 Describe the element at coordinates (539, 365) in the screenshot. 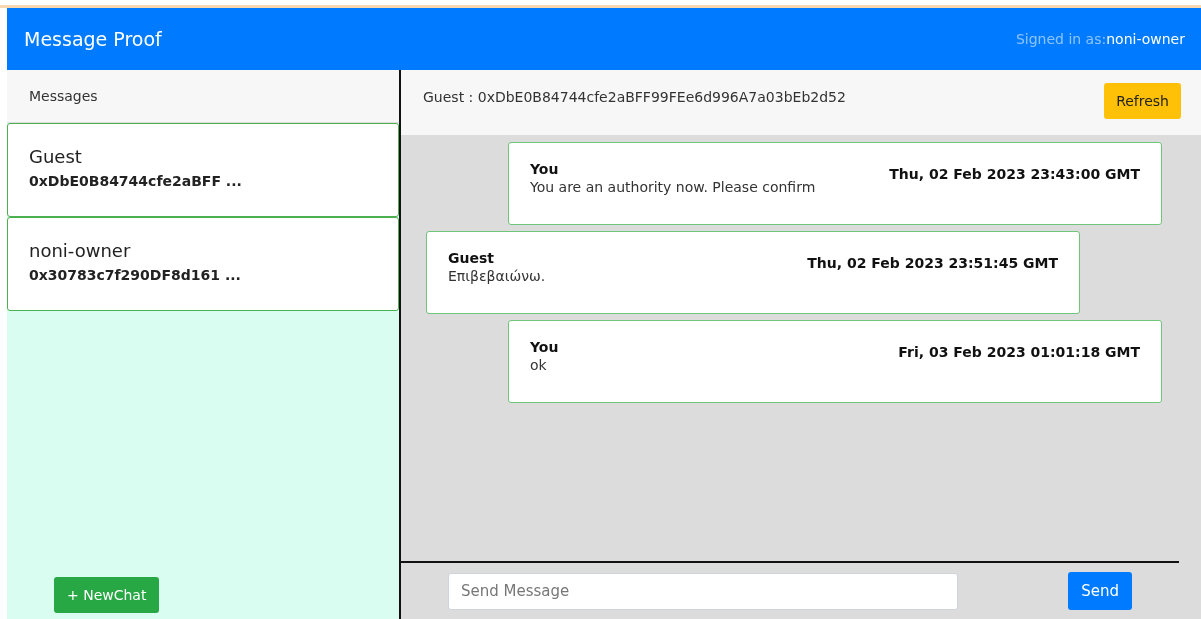

I see `message-text: ok` at that location.